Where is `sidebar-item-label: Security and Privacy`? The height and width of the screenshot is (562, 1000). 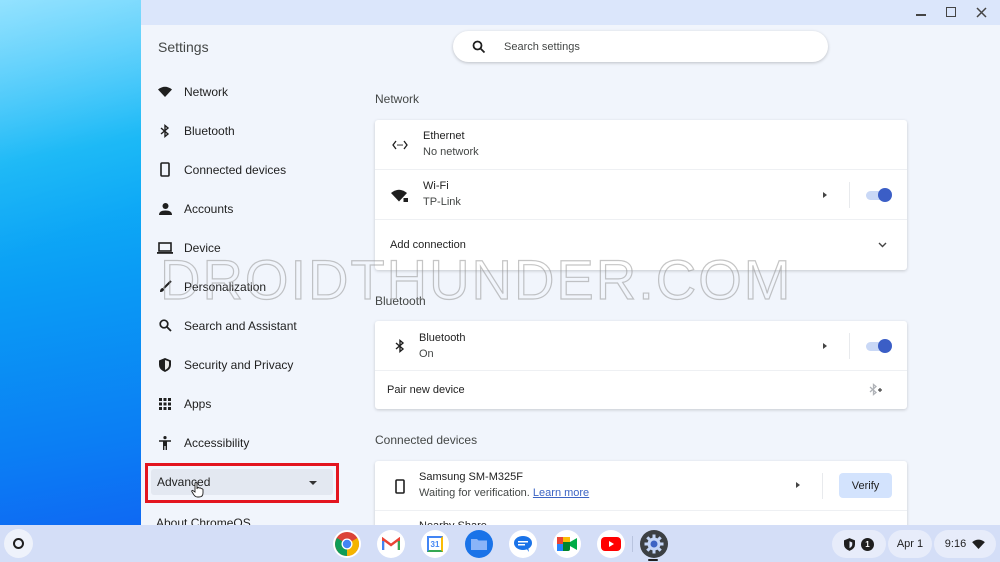 sidebar-item-label: Security and Privacy is located at coordinates (239, 364).